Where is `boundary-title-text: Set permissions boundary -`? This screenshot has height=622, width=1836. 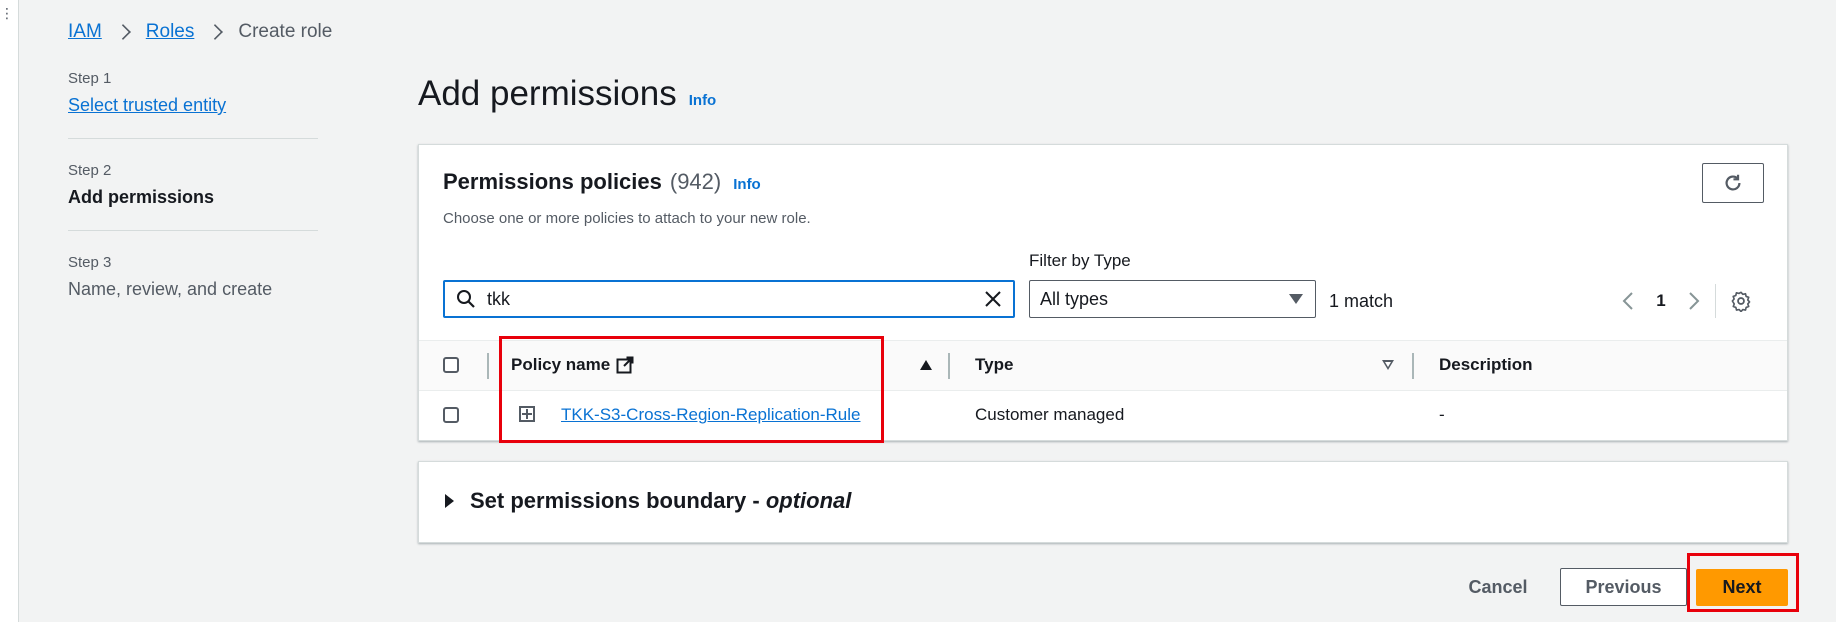
boundary-title-text: Set permissions boundary - is located at coordinates (618, 500).